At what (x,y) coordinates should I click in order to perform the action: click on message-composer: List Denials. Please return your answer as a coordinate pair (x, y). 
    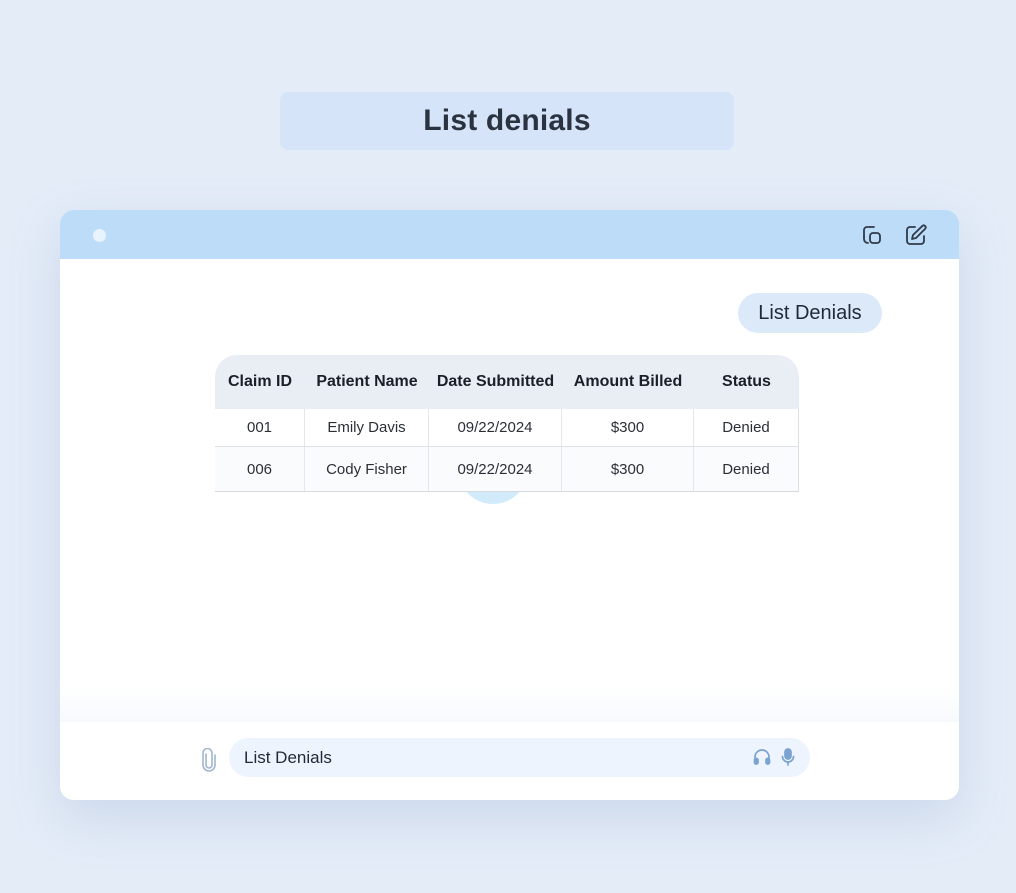
    Looking at the image, I should click on (509, 761).